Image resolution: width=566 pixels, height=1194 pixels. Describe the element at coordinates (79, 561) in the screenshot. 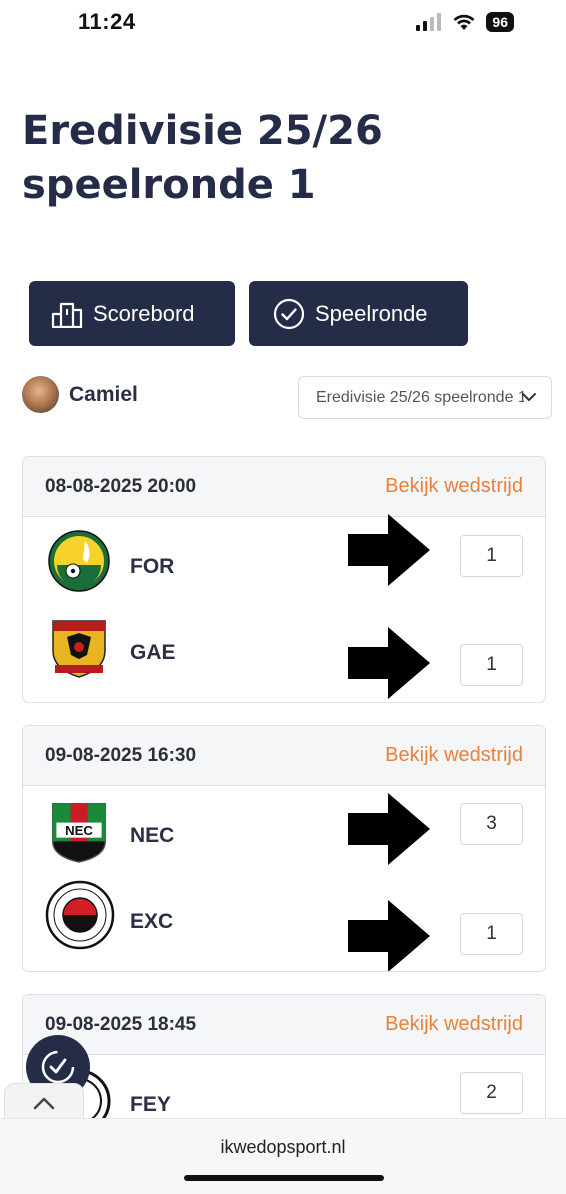

I see `fortuna-sittard-logo` at that location.